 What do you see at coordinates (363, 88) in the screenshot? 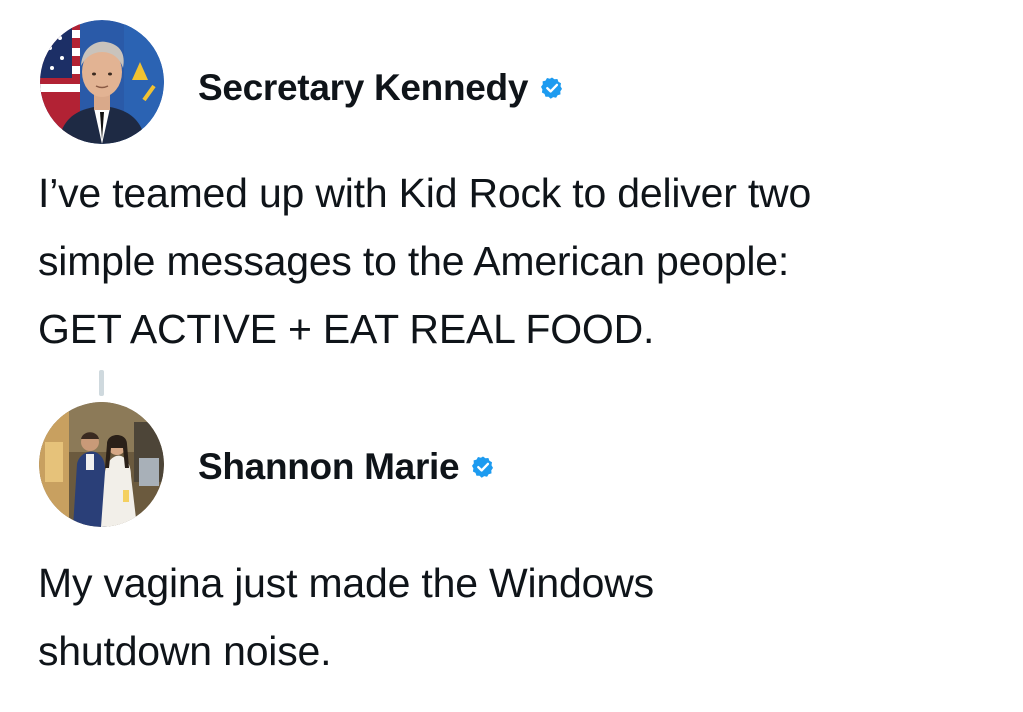
I see `author-display-name: Secretary Kennedy` at bounding box center [363, 88].